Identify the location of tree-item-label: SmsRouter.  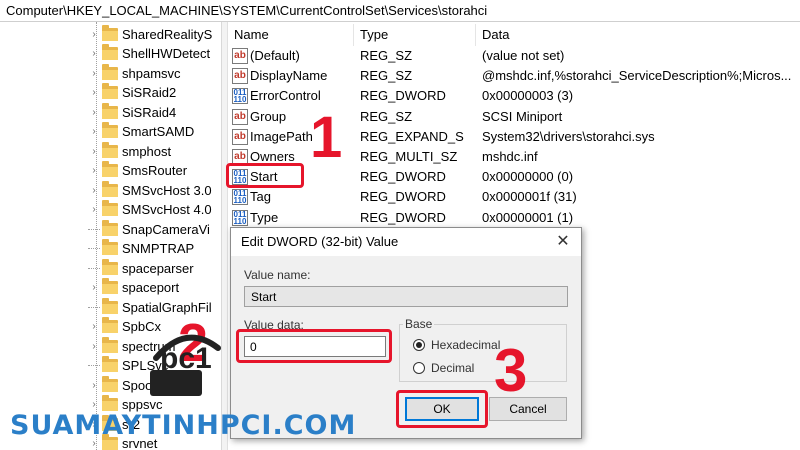
(155, 170).